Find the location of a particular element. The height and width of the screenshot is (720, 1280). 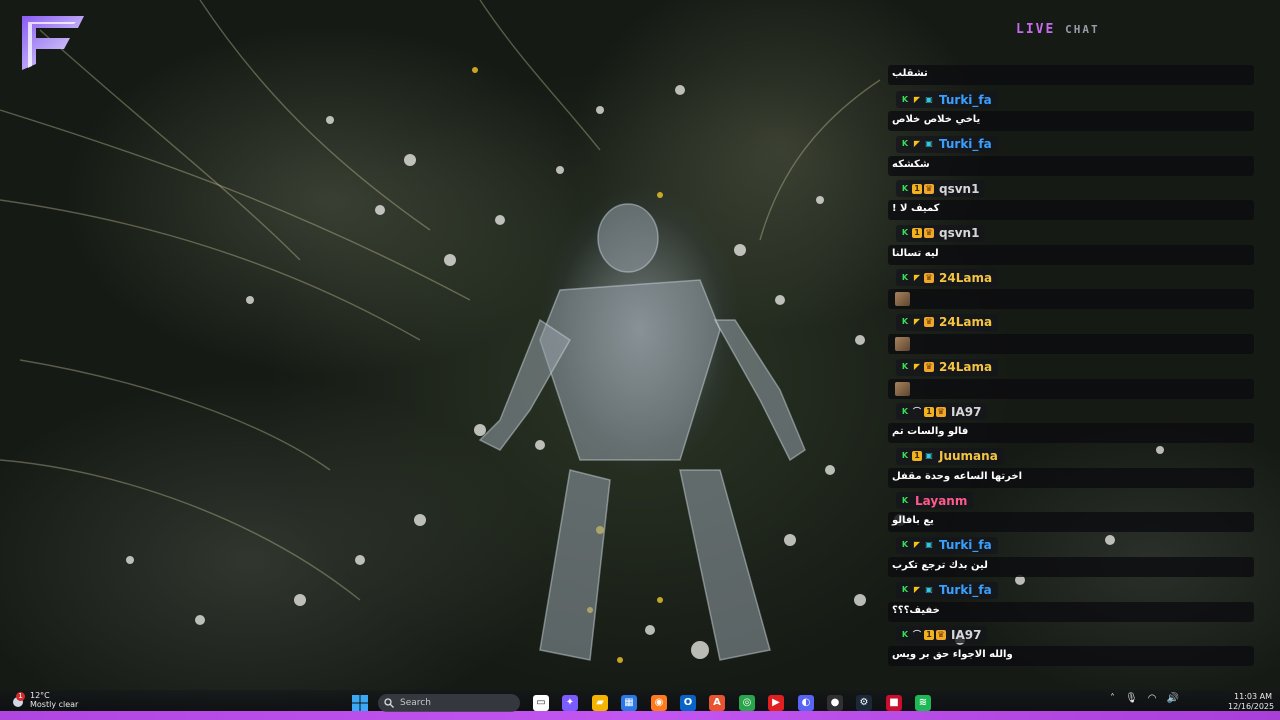

chat-message-text: ليه تسالنا is located at coordinates (915, 253).